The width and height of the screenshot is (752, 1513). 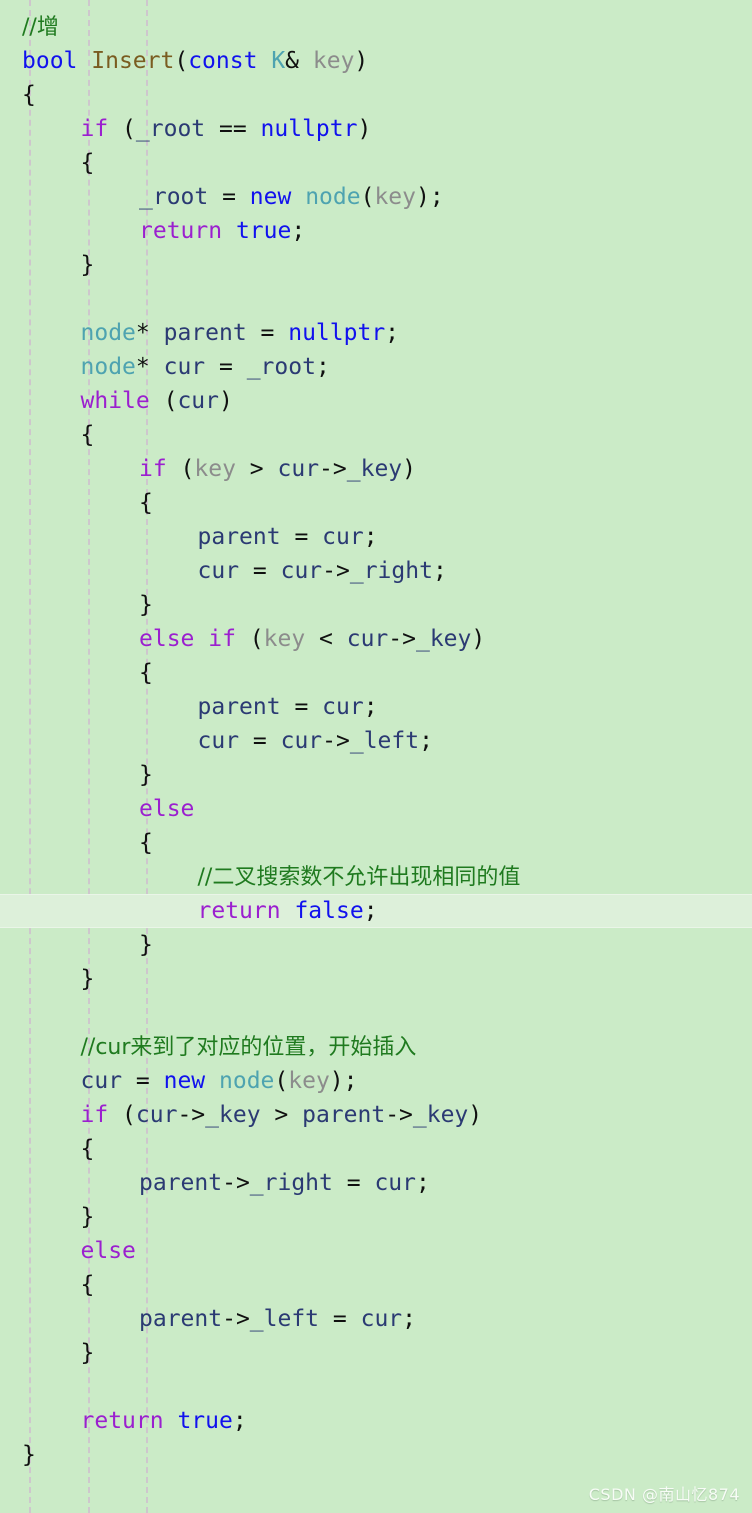 I want to click on code-line: parent->_right = cur;, so click(x=376, y=1183).